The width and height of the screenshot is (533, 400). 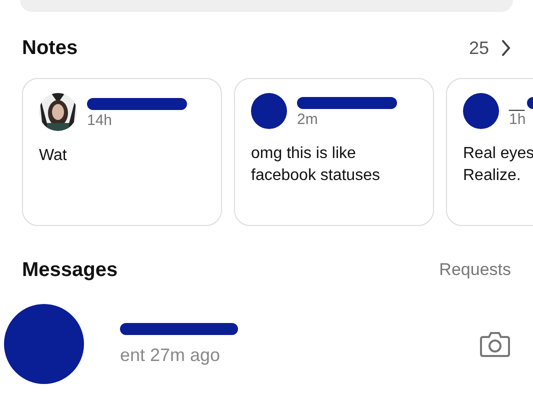 I want to click on requests-link: Requests, so click(x=475, y=270).